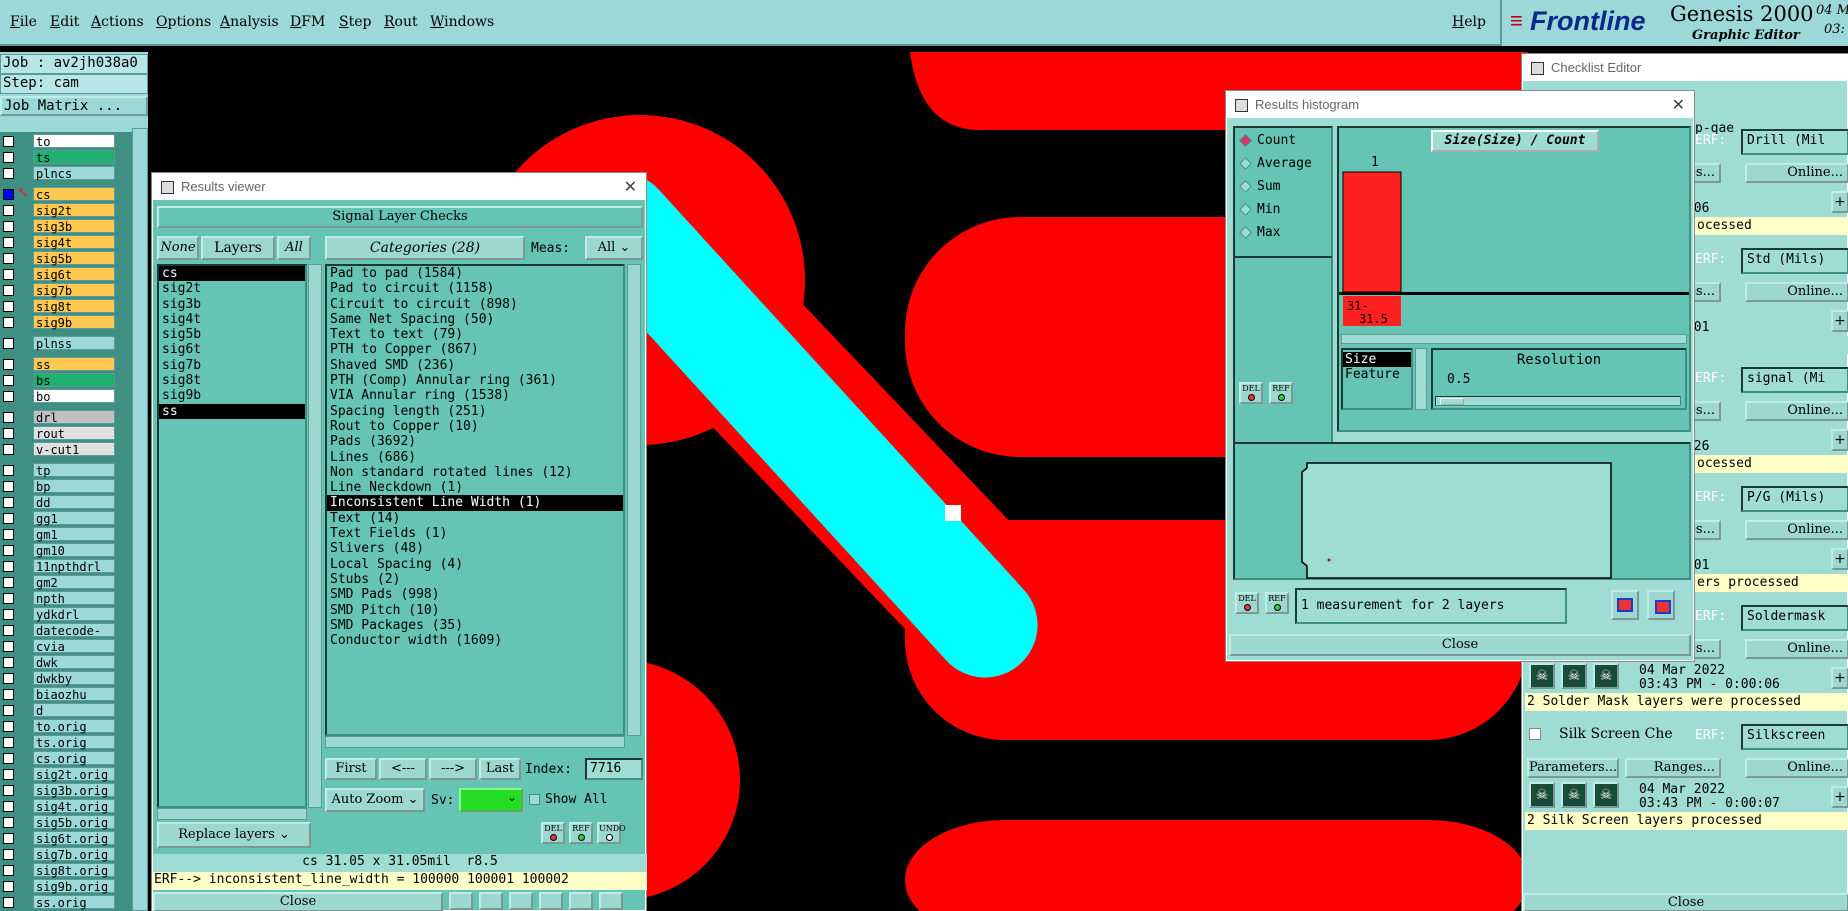 The image size is (1848, 911). Describe the element at coordinates (475, 457) in the screenshot. I see `category-item: Lines (686)` at that location.